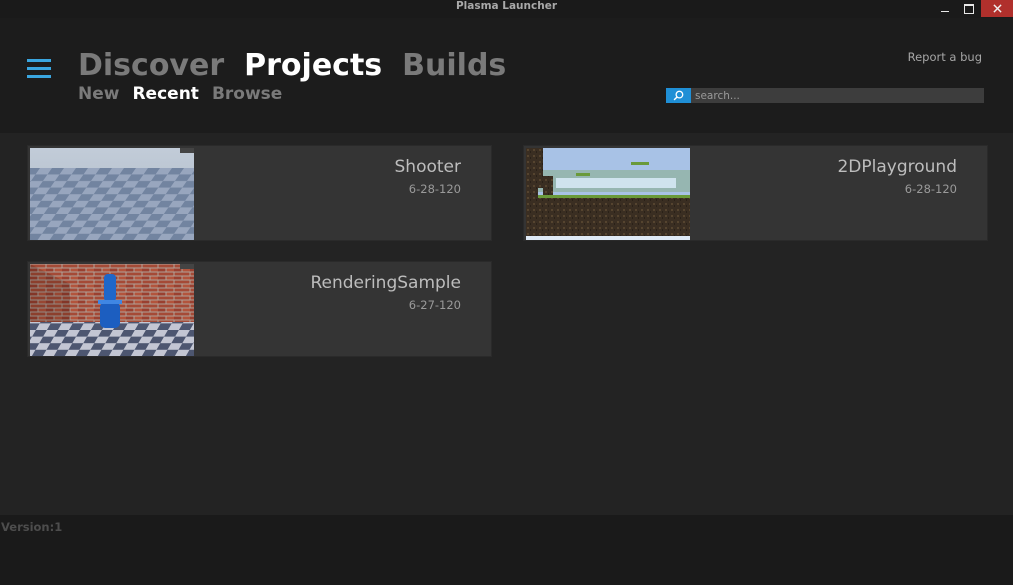 This screenshot has width=1013, height=585. I want to click on sub-nav: New Recent Browse, so click(186, 94).